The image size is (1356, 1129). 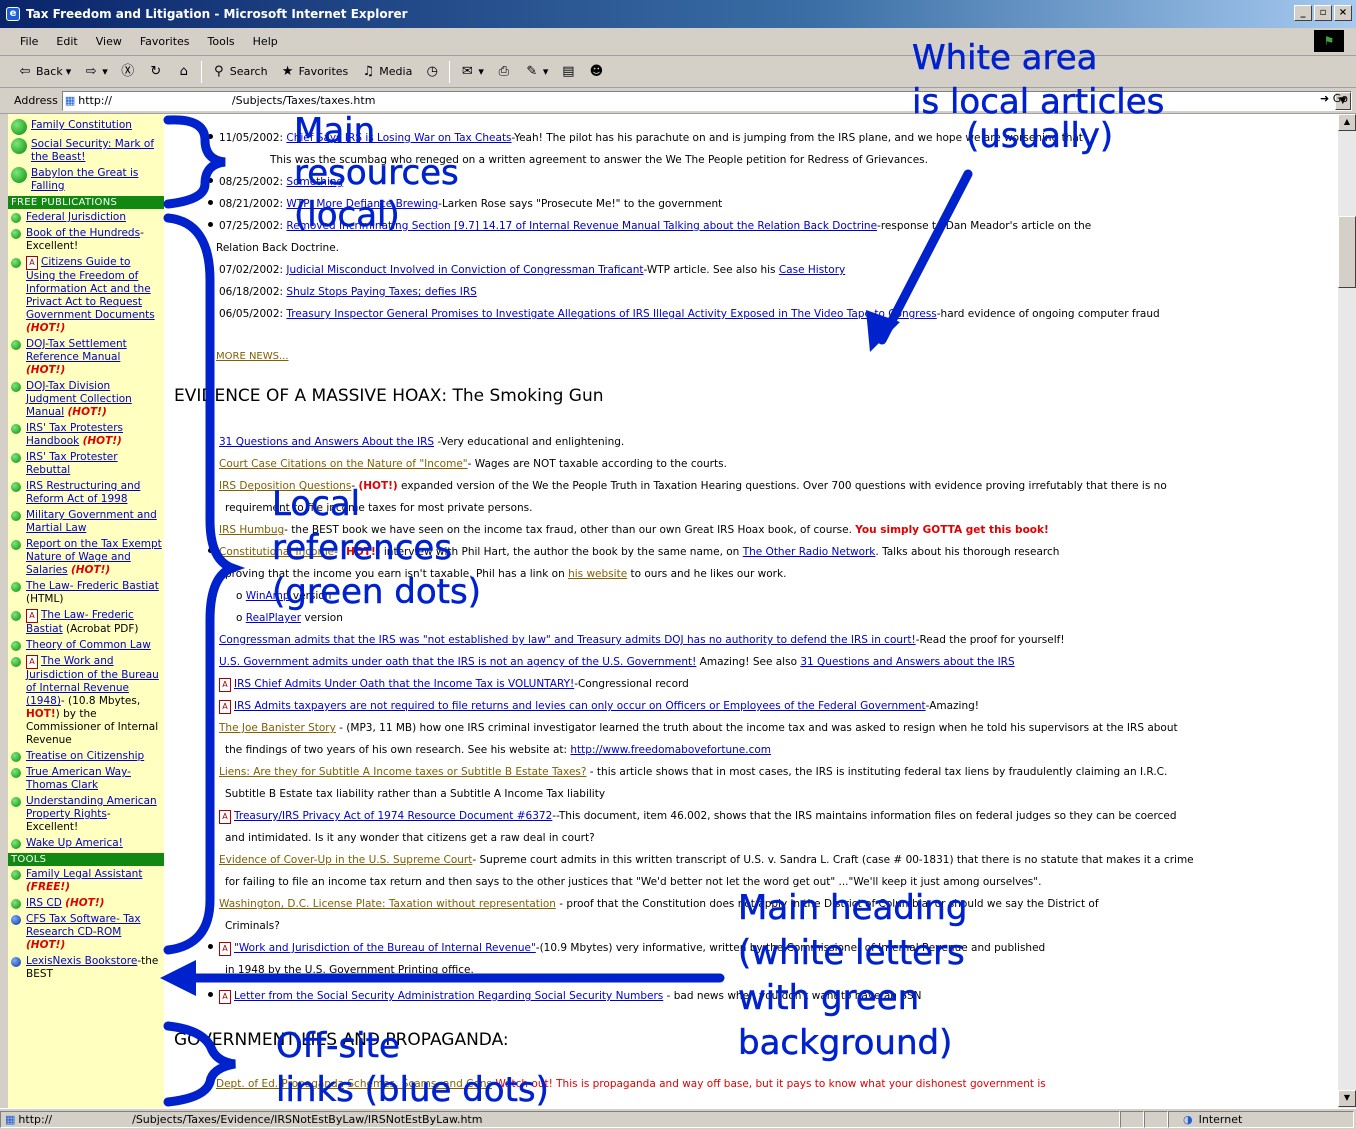 I want to click on sidebar-item: True American Way- Thomas Clark, so click(x=86, y=779).